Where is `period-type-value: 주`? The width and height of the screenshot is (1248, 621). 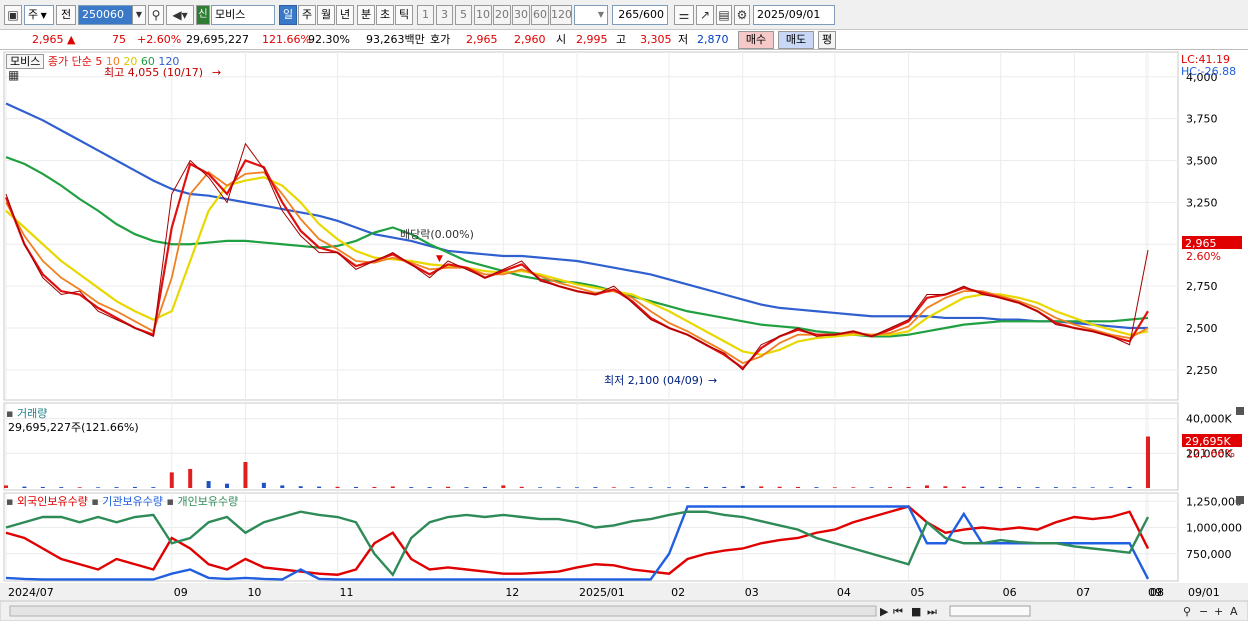 period-type-value: 주 is located at coordinates (33, 14).